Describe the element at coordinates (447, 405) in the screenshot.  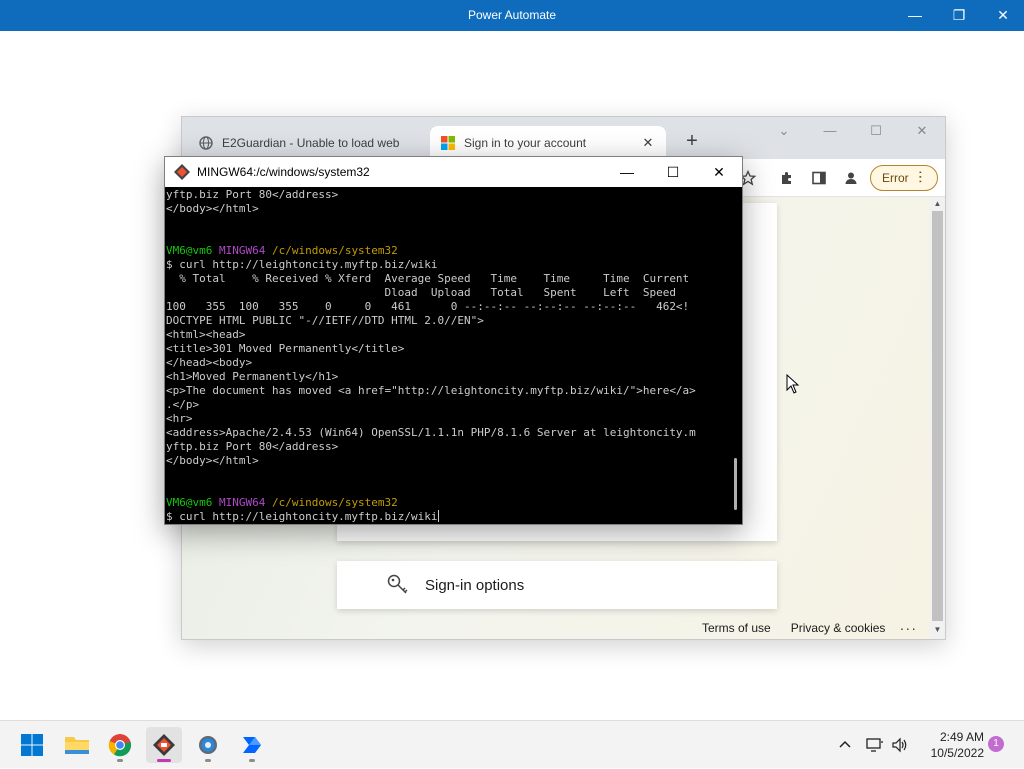
I see `terminal-line: .</p>` at that location.